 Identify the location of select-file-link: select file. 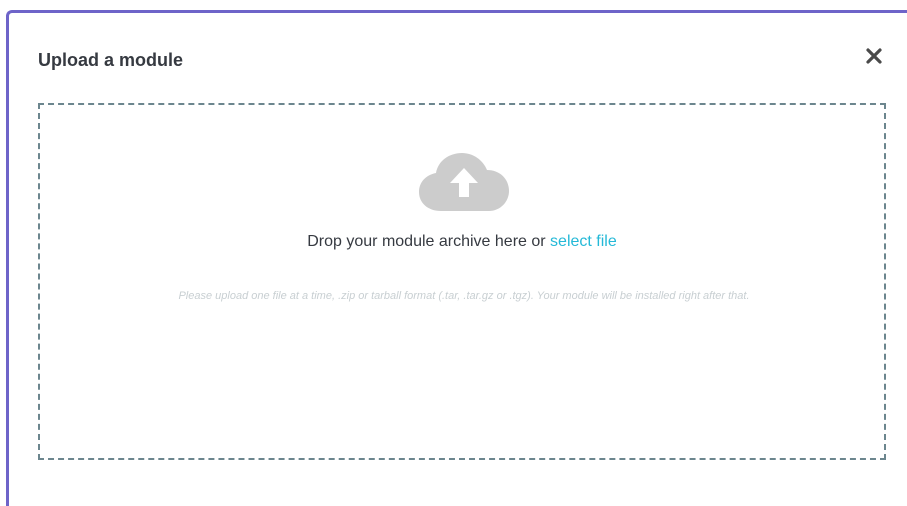
(583, 241).